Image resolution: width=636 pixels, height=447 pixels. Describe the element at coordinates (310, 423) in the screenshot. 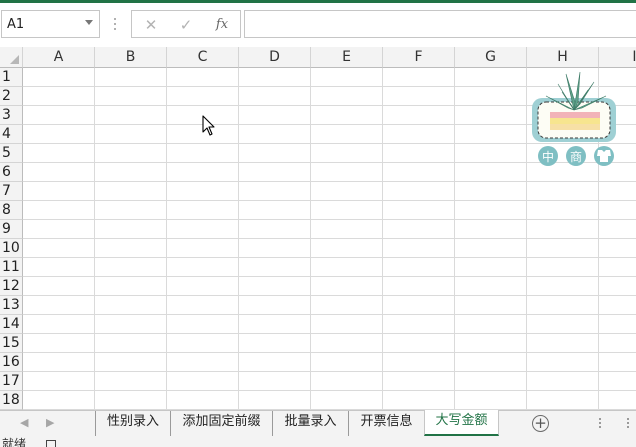

I see `sheet-tab: 批量录入` at that location.